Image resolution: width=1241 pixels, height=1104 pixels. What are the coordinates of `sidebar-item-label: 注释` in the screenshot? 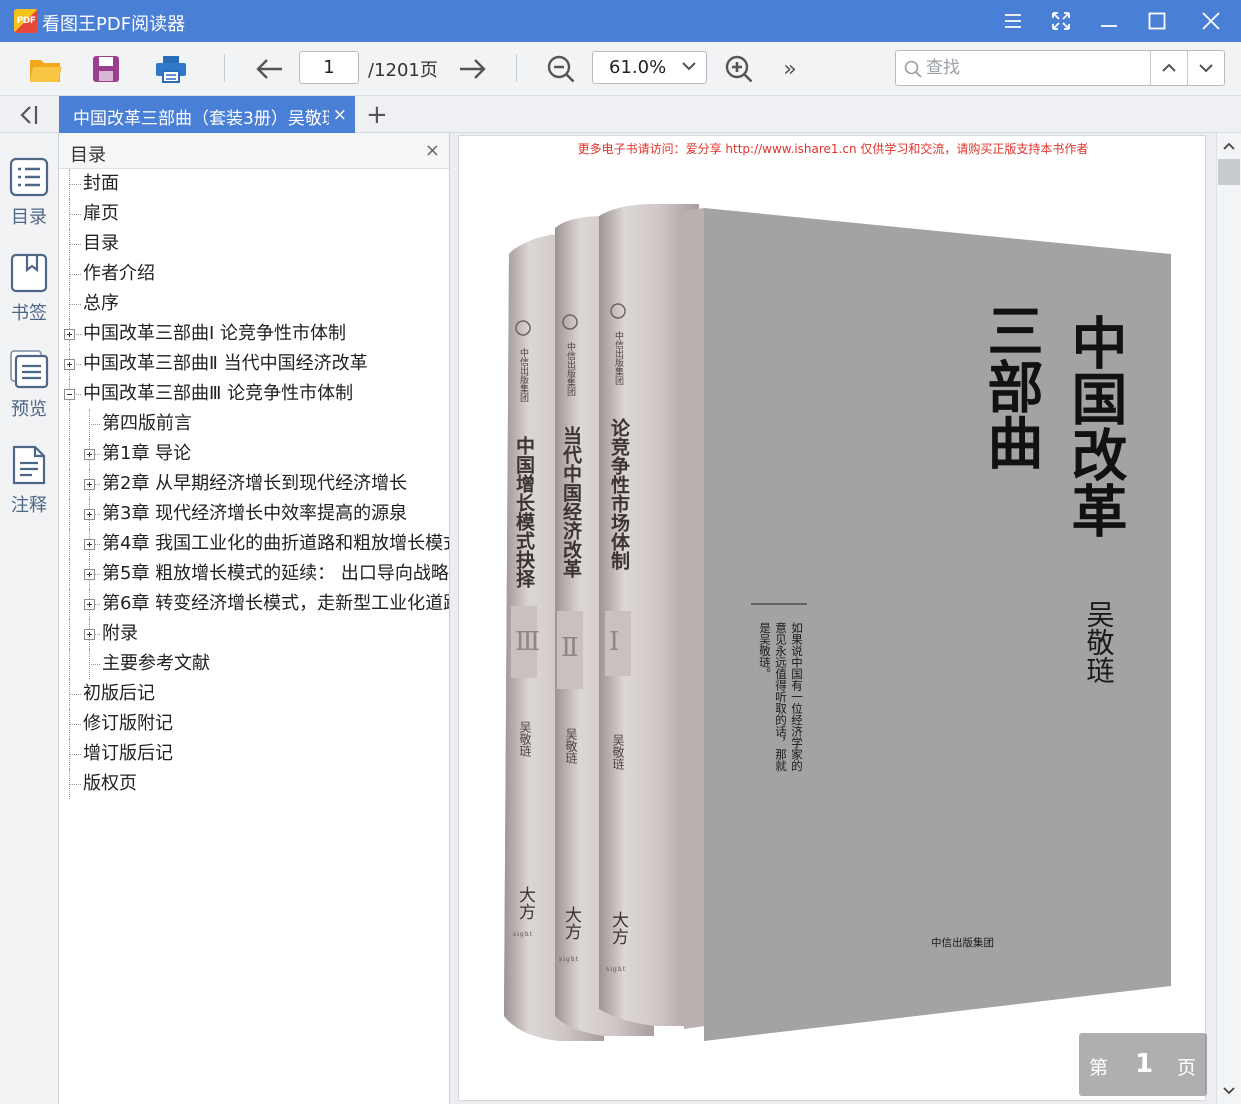 It's located at (29, 505).